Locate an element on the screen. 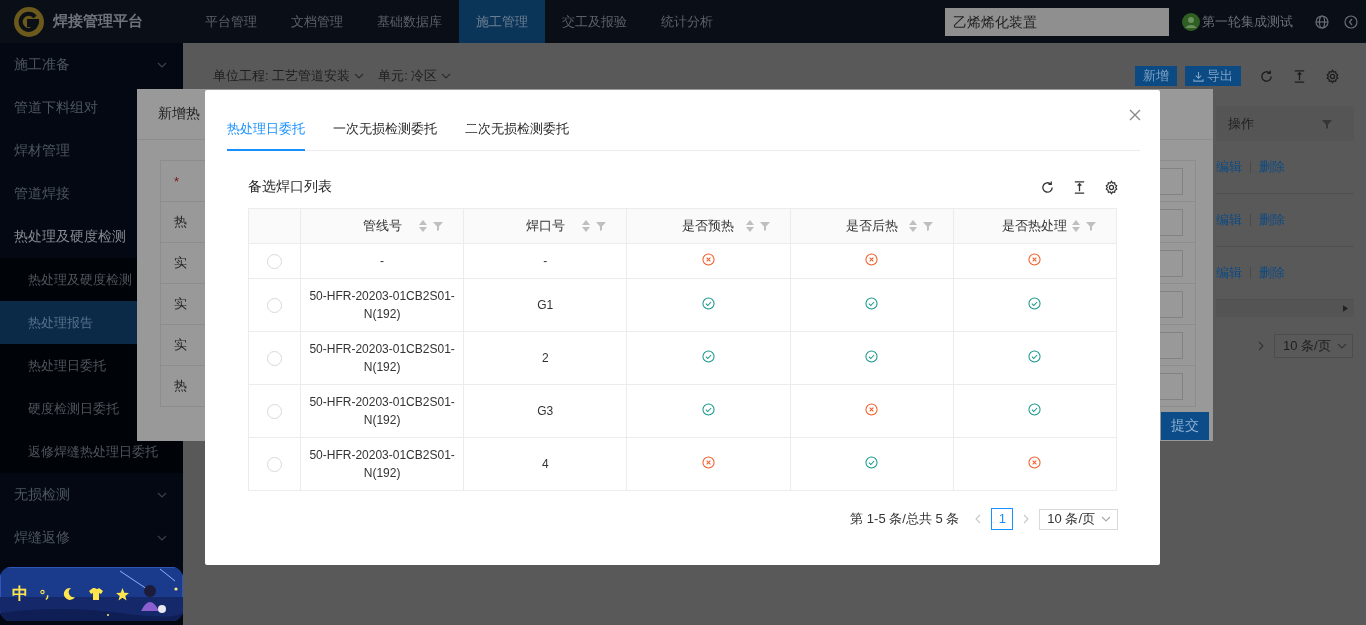 The image size is (1366, 625). previous-page-icon is located at coordinates (978, 519).